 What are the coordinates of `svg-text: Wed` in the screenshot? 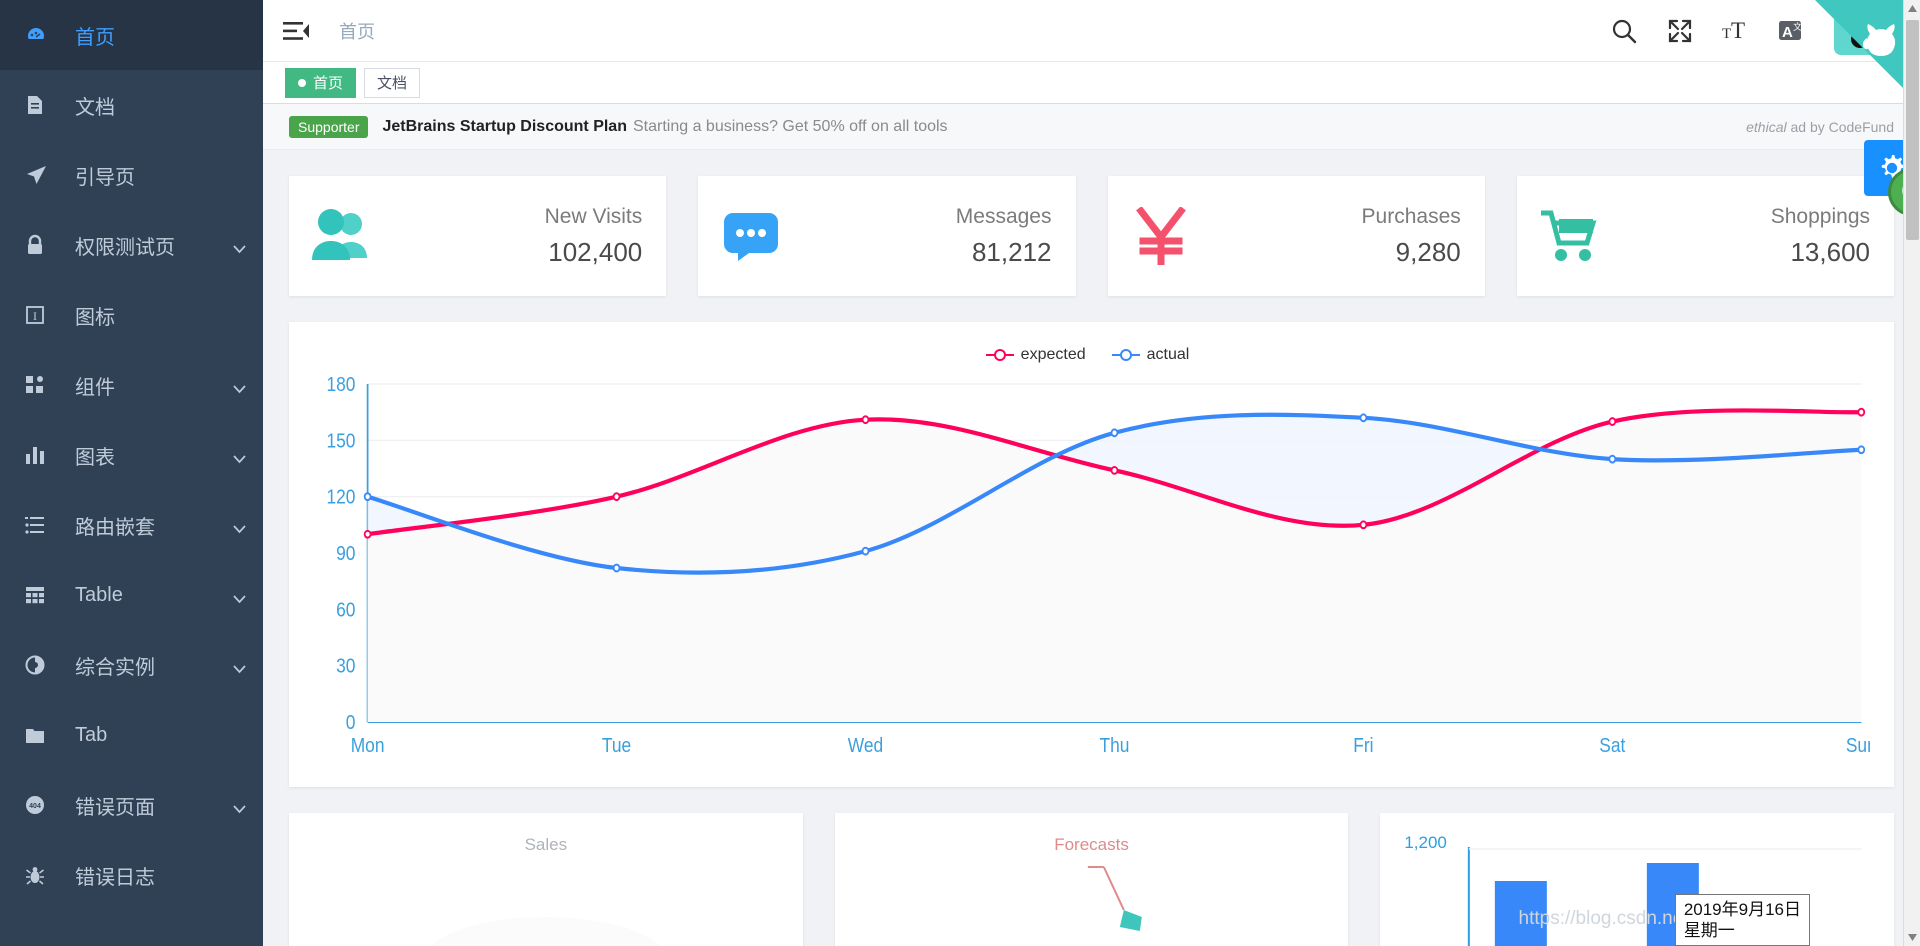 It's located at (865, 745).